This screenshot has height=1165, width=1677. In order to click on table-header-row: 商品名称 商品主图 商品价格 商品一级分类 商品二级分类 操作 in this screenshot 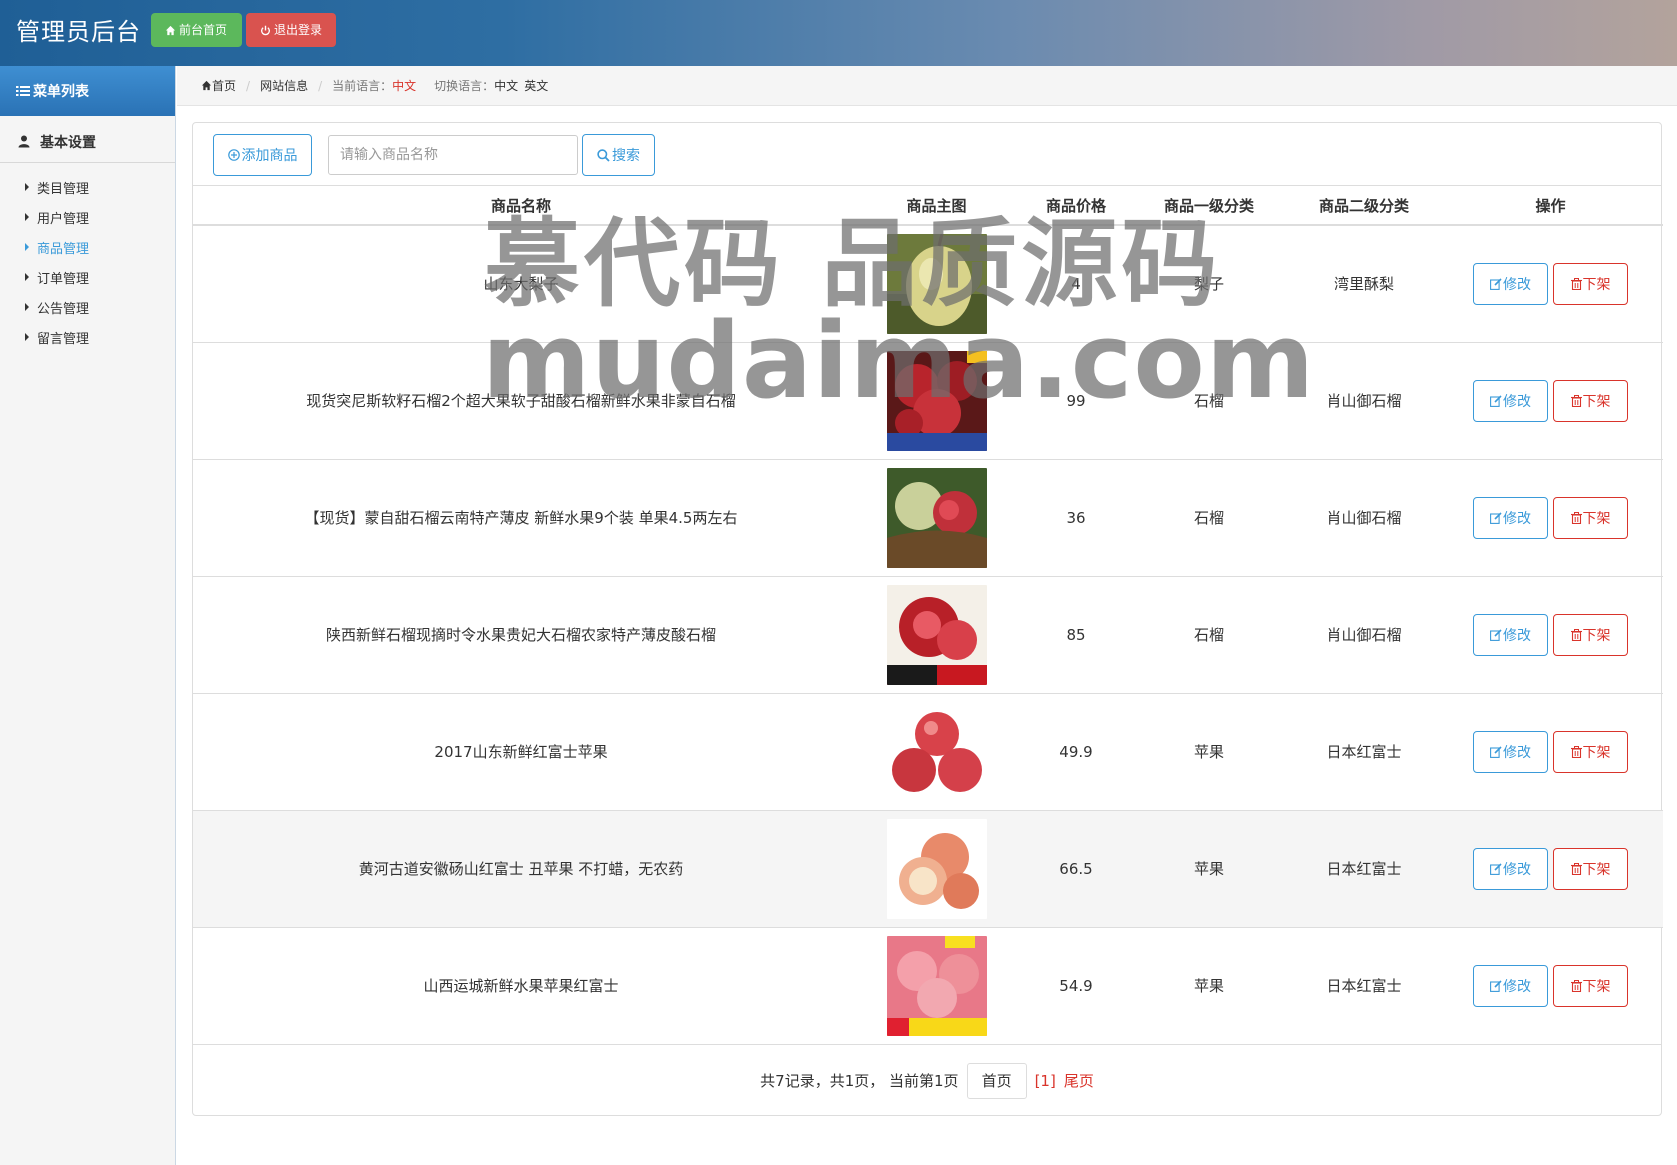, I will do `click(928, 206)`.